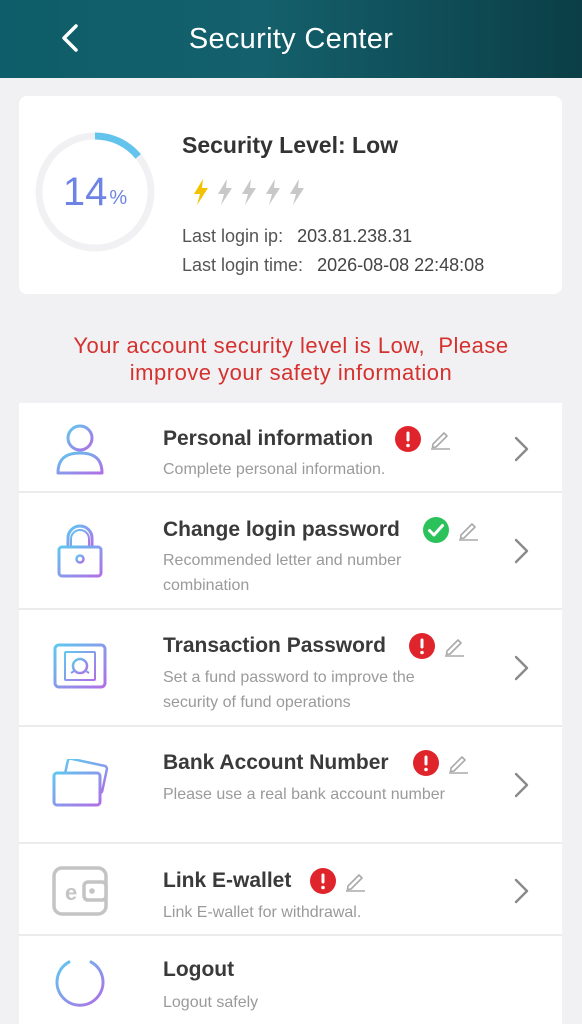 The width and height of the screenshot is (582, 1024). Describe the element at coordinates (80, 449) in the screenshot. I see `user-icon` at that location.